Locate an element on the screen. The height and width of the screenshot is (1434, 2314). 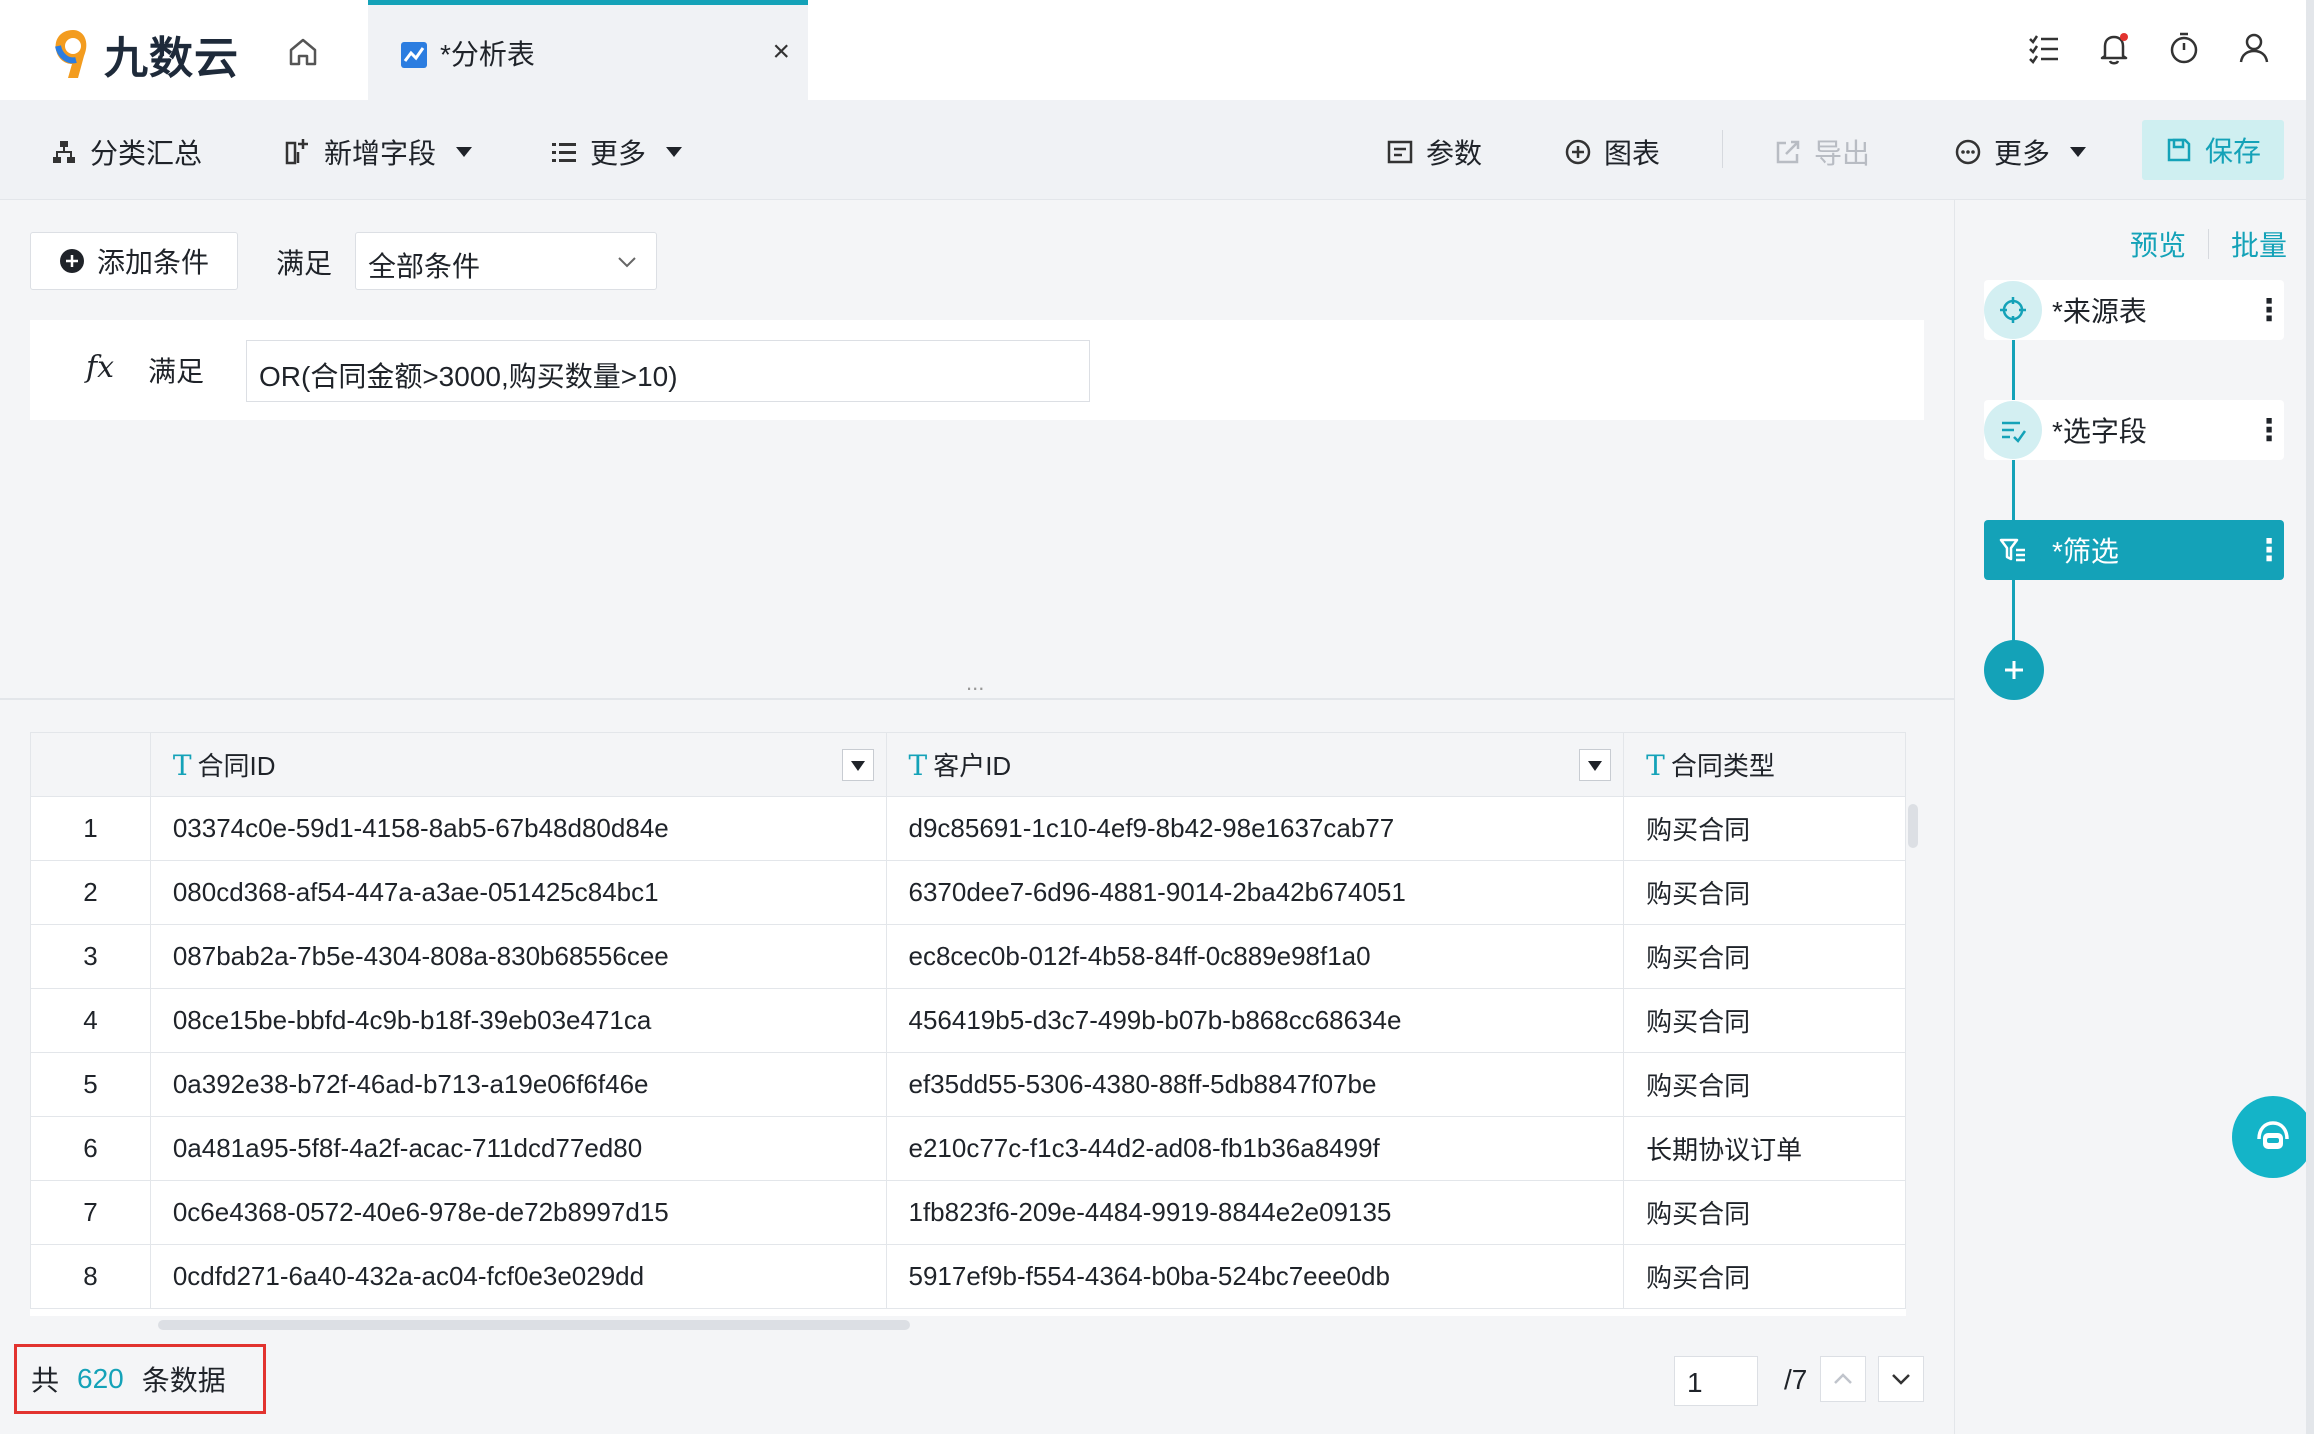
cell-contract-id: 0a481a95-5f8f-4a2f-acac-711dcd77ed80 is located at coordinates (518, 1148).